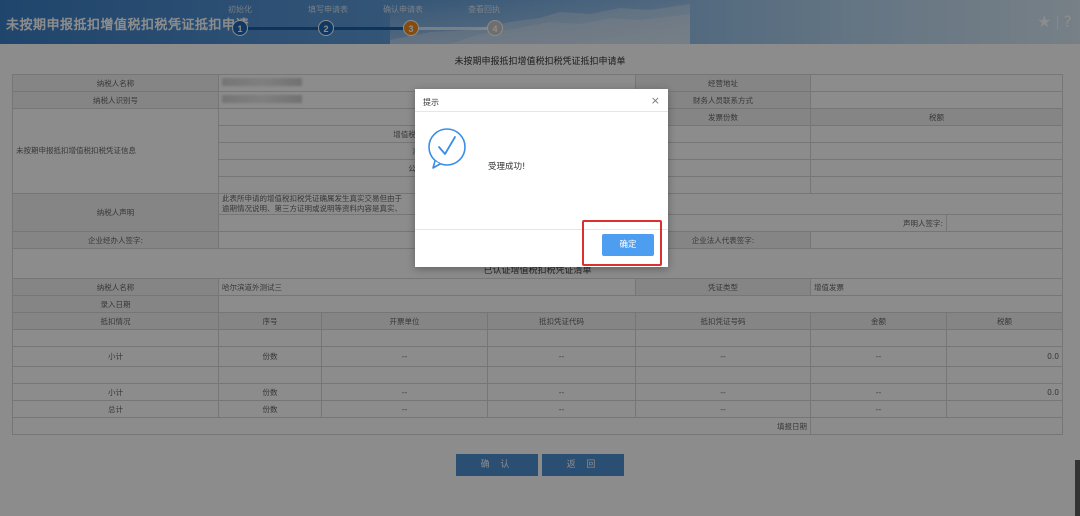  Describe the element at coordinates (1077, 488) in the screenshot. I see `side-edge-tab` at that location.